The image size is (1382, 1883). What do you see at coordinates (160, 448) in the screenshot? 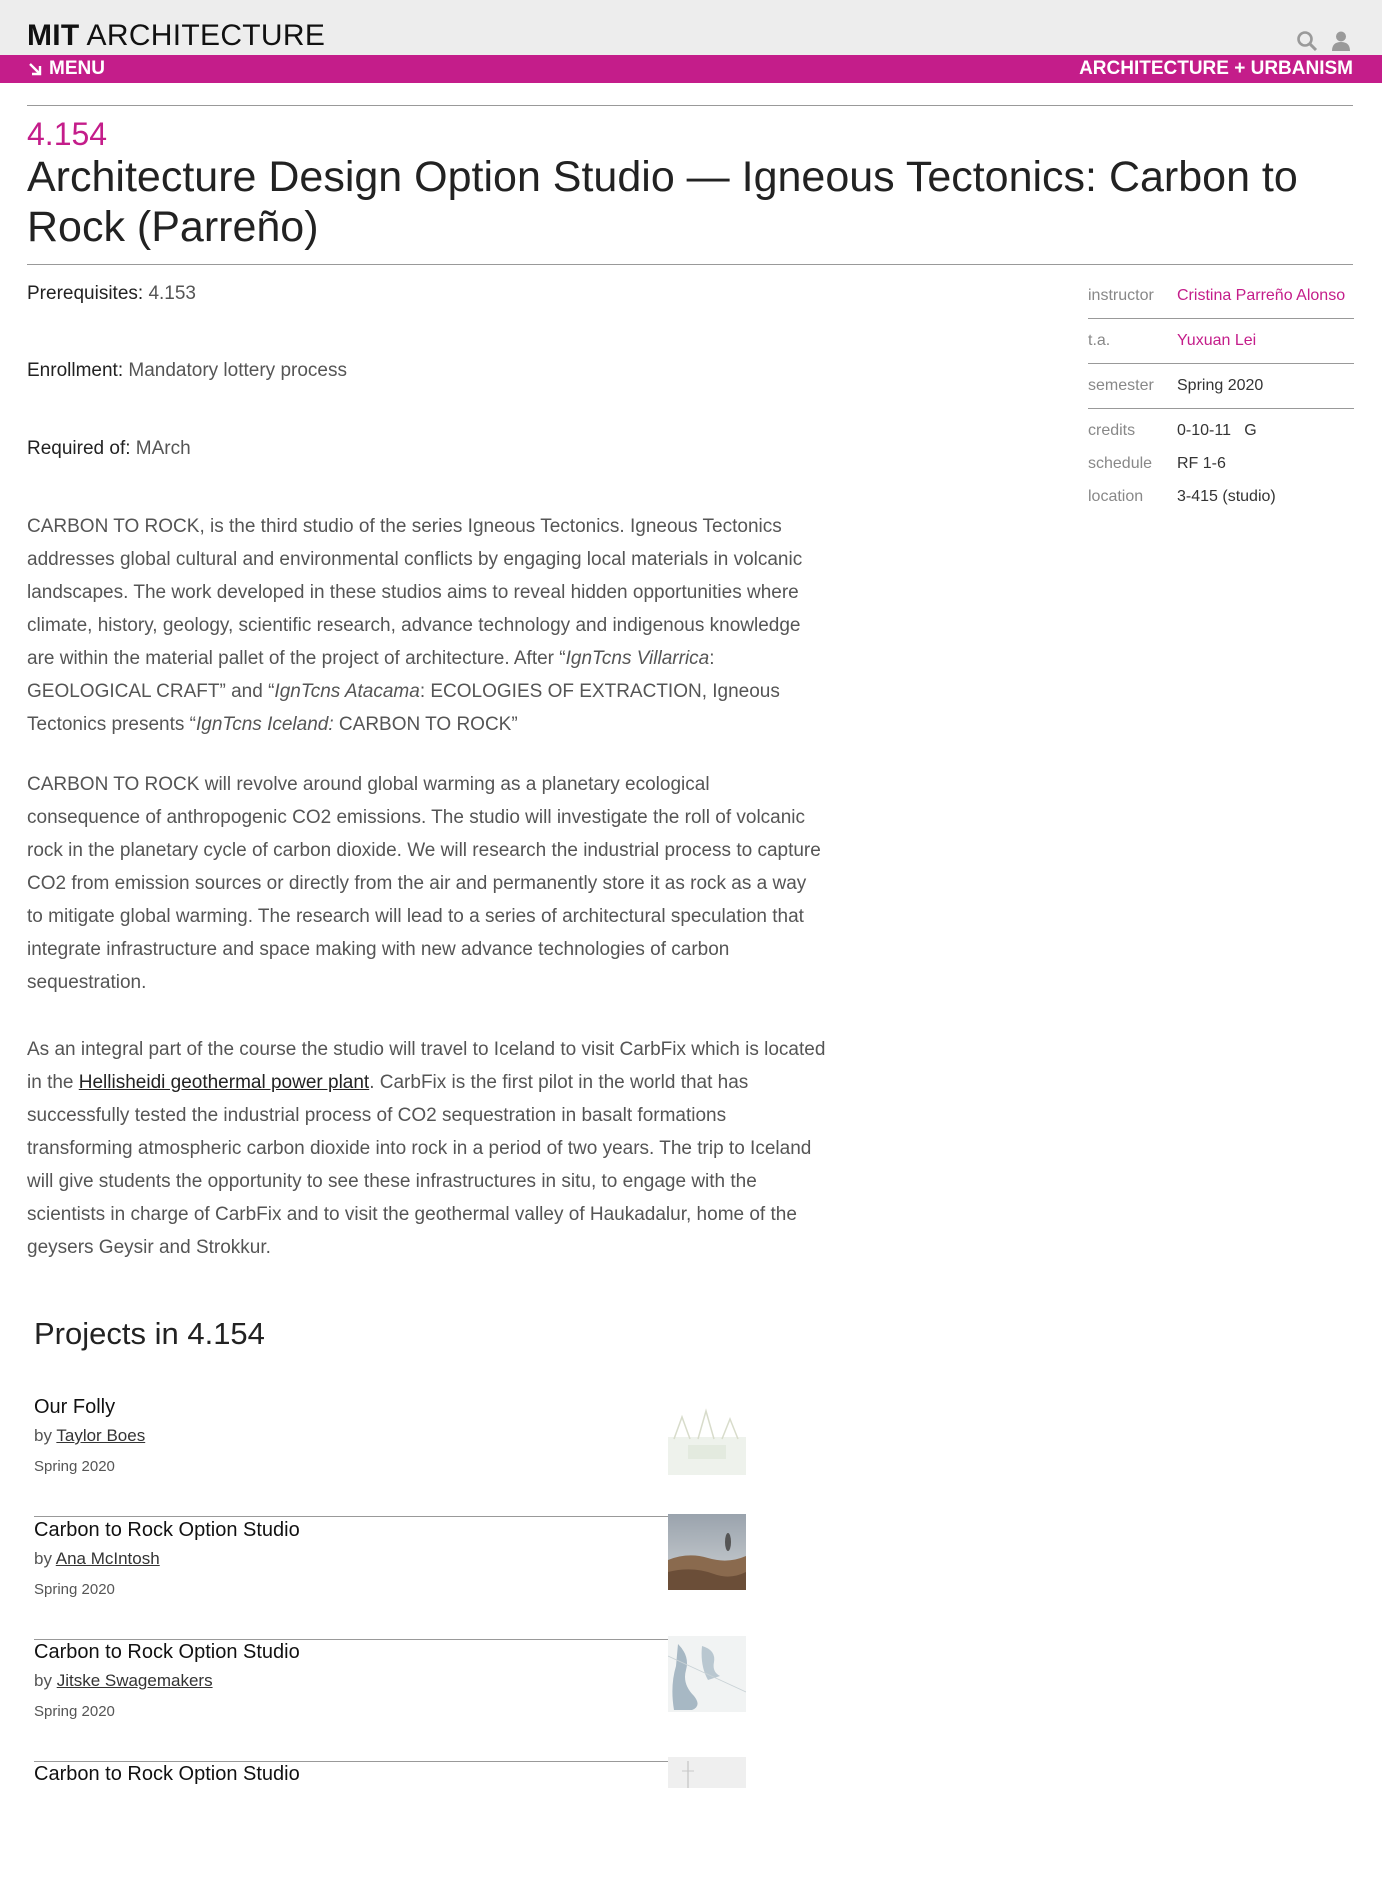
I see `required-value: MArch` at bounding box center [160, 448].